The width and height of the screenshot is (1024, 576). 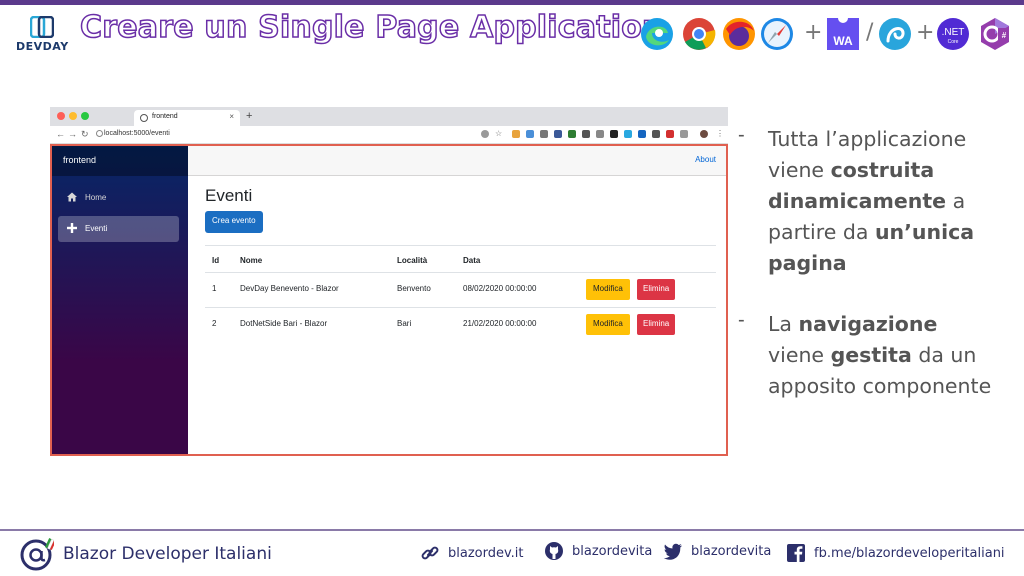 I want to click on sidebar-item-home: Home, so click(x=118, y=198).